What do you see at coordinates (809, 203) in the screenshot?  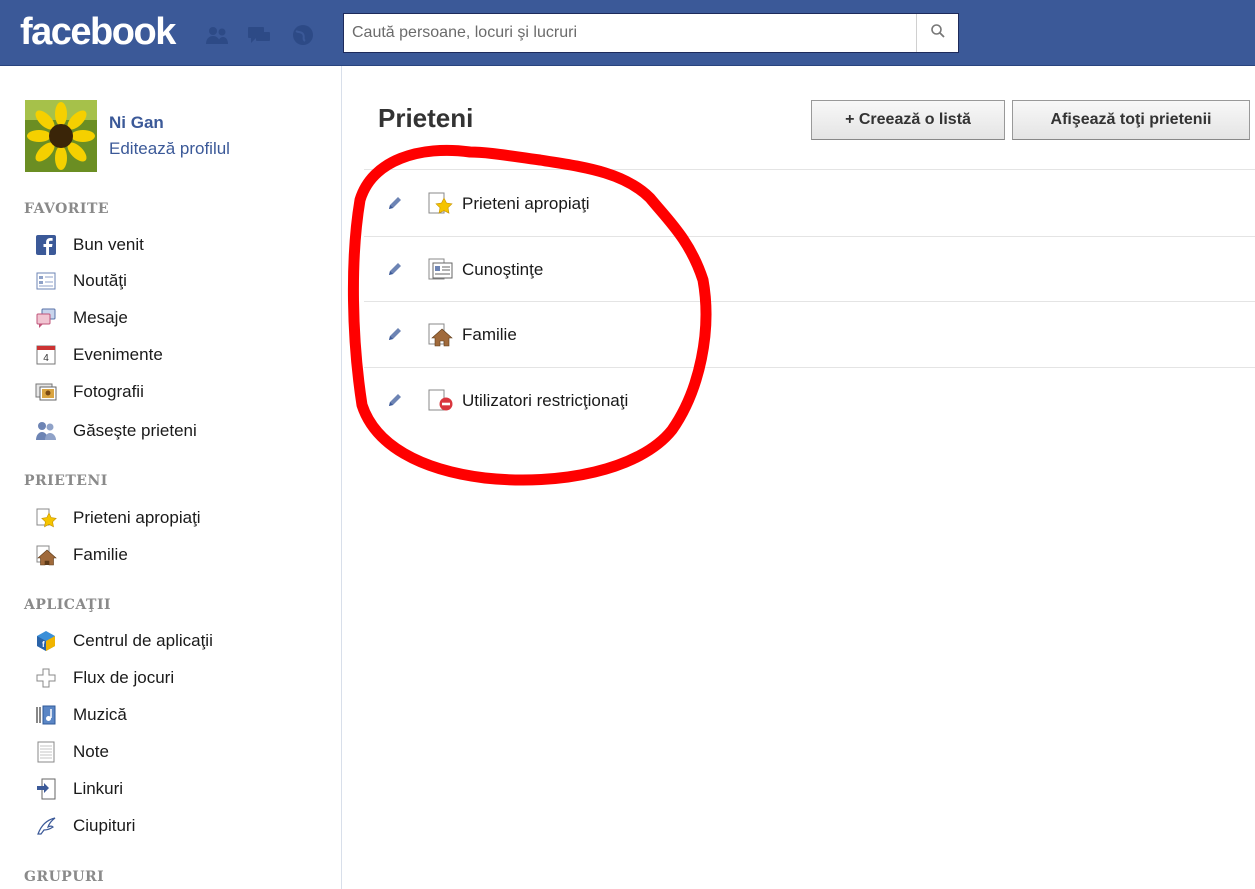 I see `friend-list-row: Prieteni apropiaţi` at bounding box center [809, 203].